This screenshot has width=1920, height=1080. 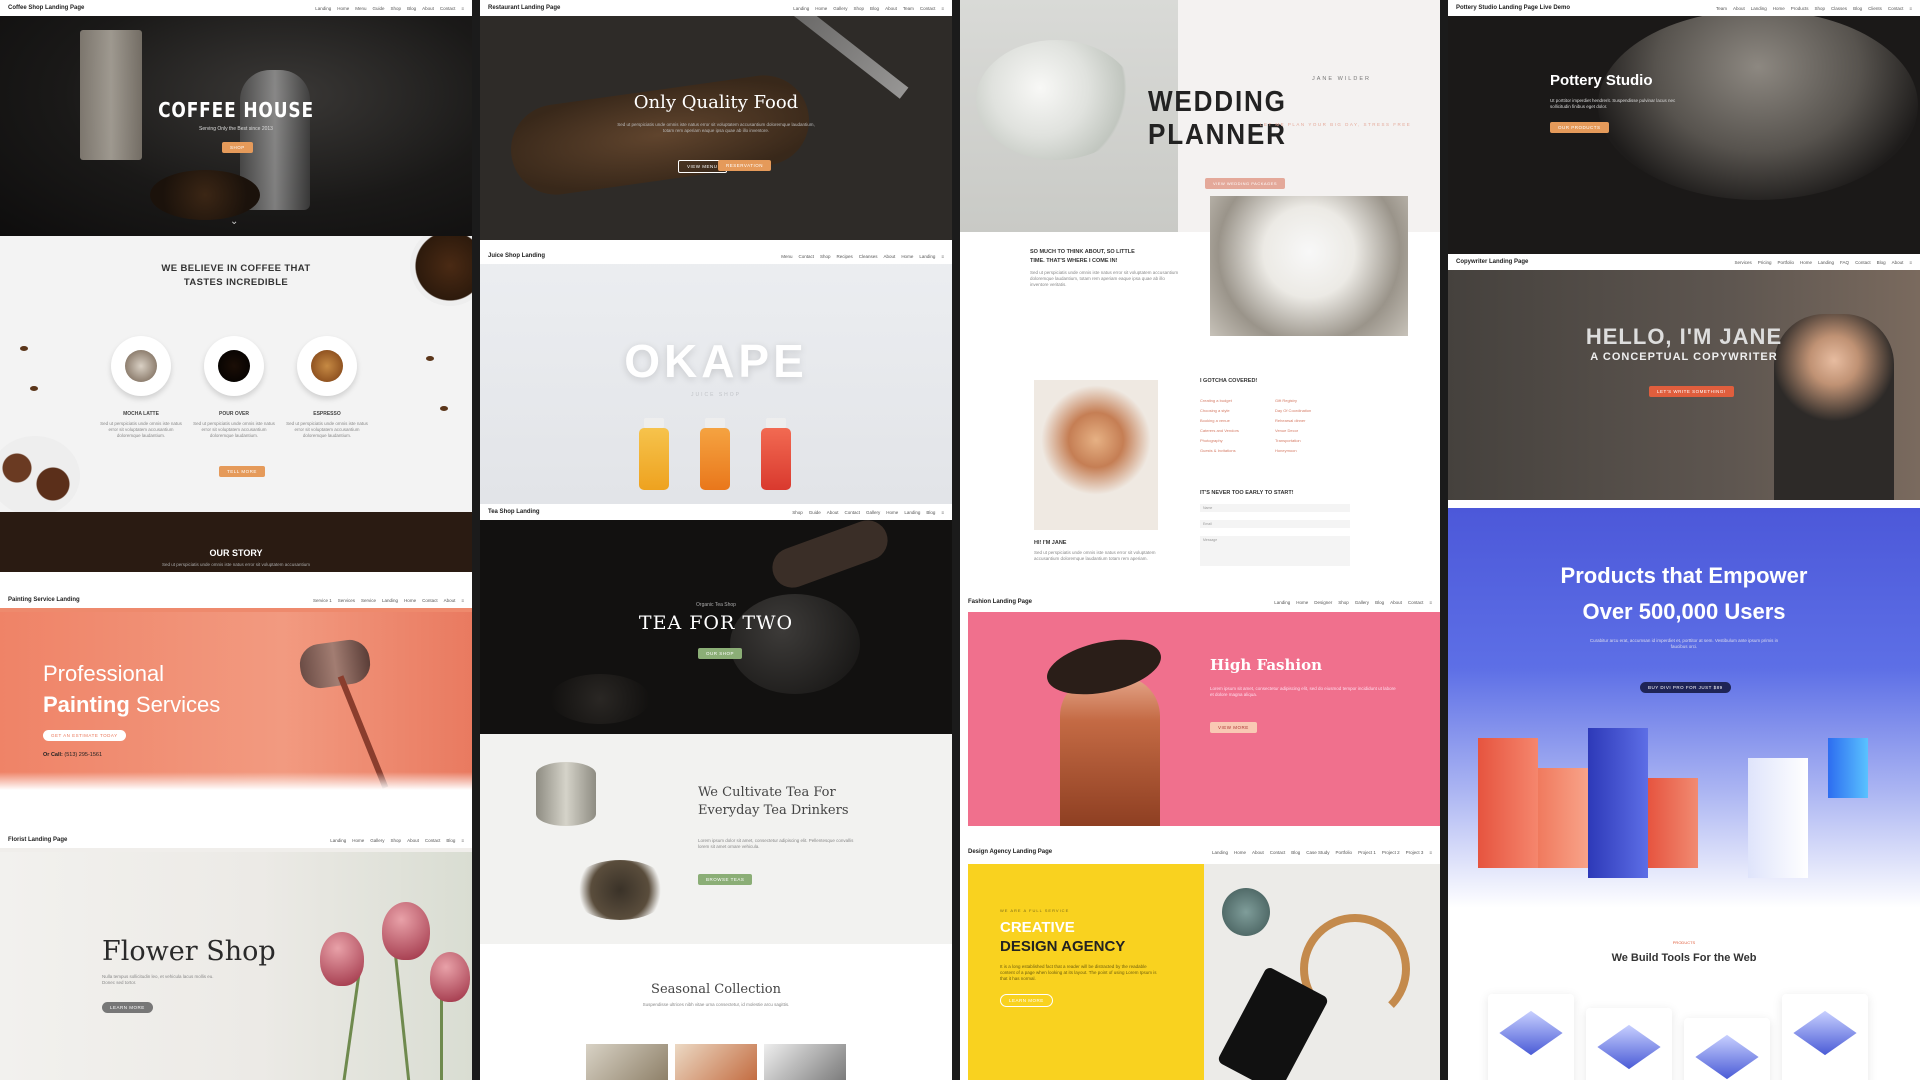 What do you see at coordinates (1312, 400) in the screenshot?
I see `service-link: Gift Registry` at bounding box center [1312, 400].